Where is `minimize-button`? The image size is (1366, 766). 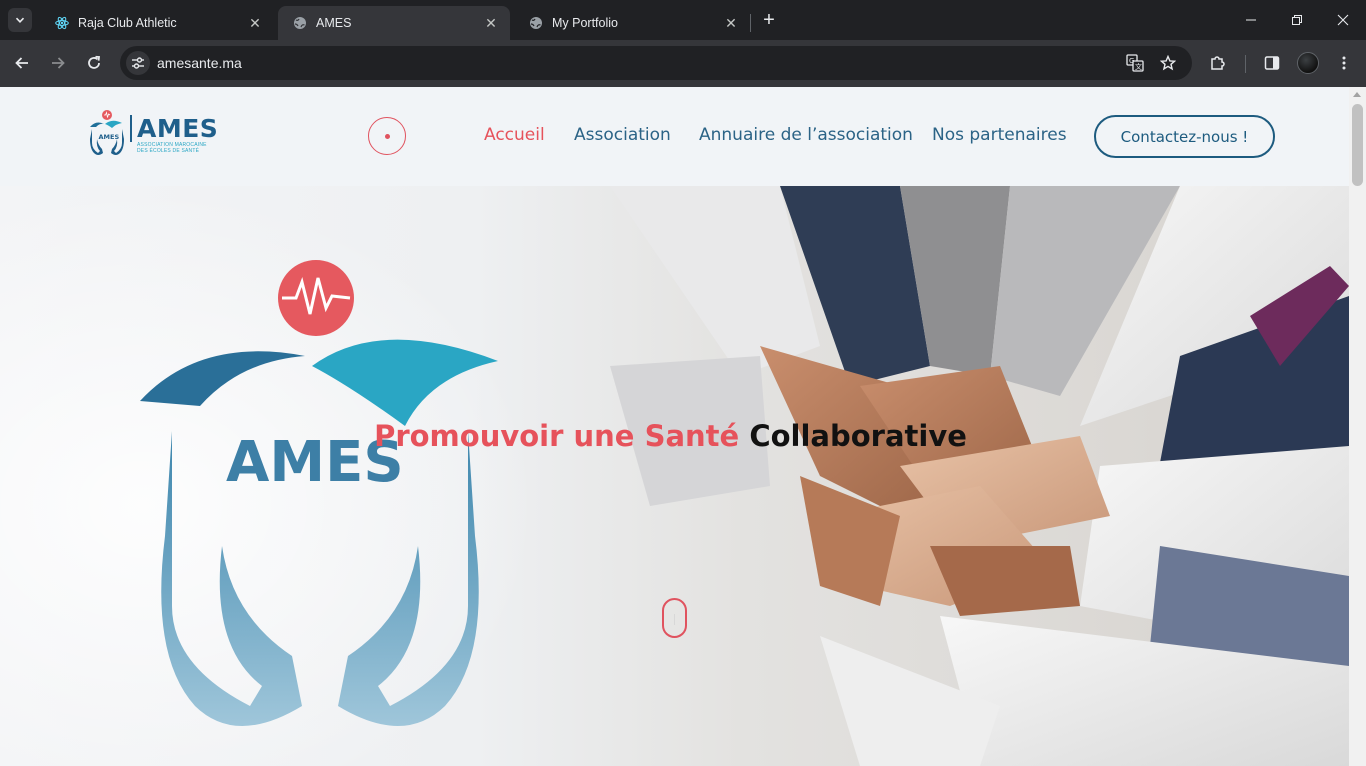 minimize-button is located at coordinates (1251, 20).